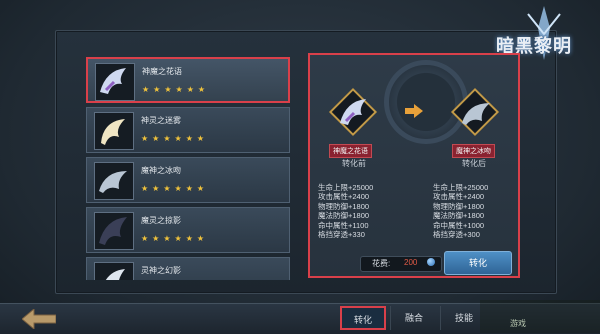 This screenshot has width=600, height=334. I want to click on gem-icon, so click(431, 262).